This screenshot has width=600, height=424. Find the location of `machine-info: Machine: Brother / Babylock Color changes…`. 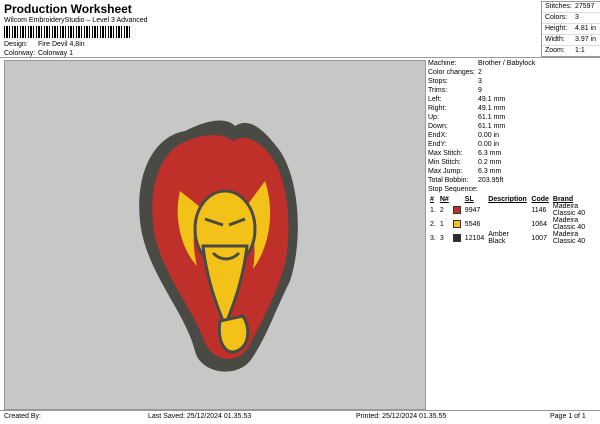

machine-info: Machine: Brother / Babylock Color changes… is located at coordinates (513, 122).